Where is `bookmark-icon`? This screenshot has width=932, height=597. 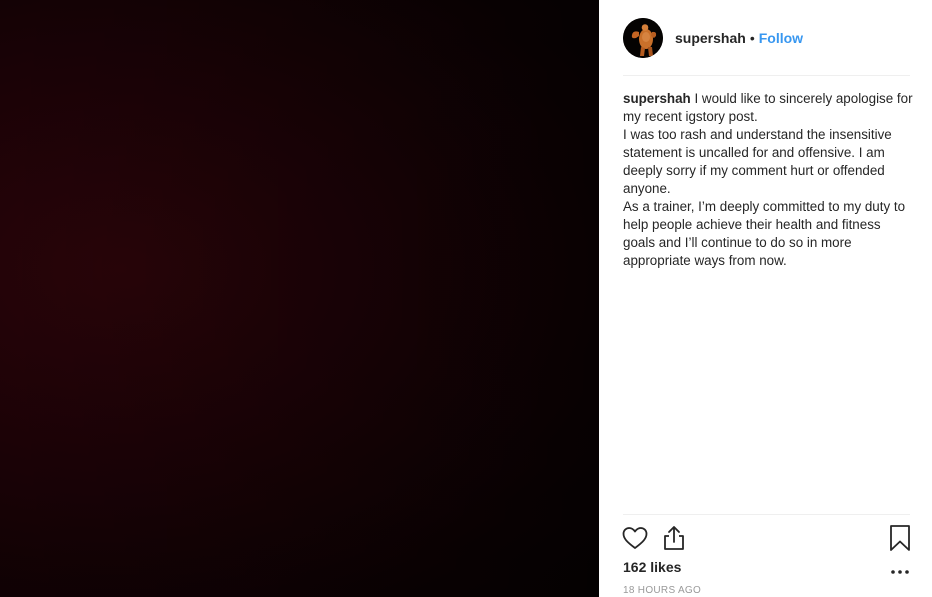 bookmark-icon is located at coordinates (900, 538).